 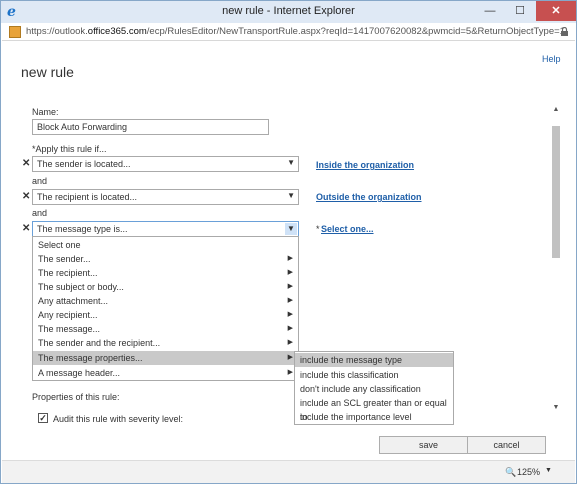 I want to click on close-button: ✕, so click(x=556, y=11).